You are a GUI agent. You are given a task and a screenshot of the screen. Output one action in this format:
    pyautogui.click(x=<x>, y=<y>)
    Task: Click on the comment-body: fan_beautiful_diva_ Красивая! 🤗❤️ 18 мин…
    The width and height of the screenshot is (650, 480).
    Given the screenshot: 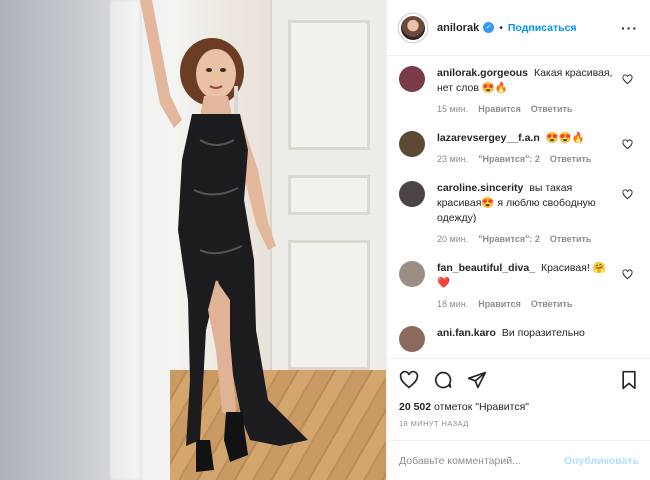 What is the action you would take?
    pyautogui.click(x=527, y=286)
    